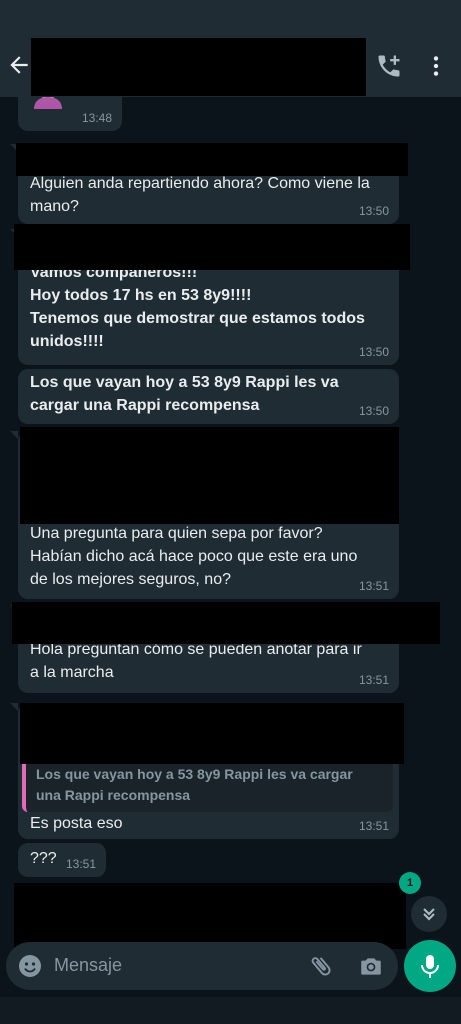 This screenshot has height=1024, width=461. I want to click on microphone-icon, so click(430, 966).